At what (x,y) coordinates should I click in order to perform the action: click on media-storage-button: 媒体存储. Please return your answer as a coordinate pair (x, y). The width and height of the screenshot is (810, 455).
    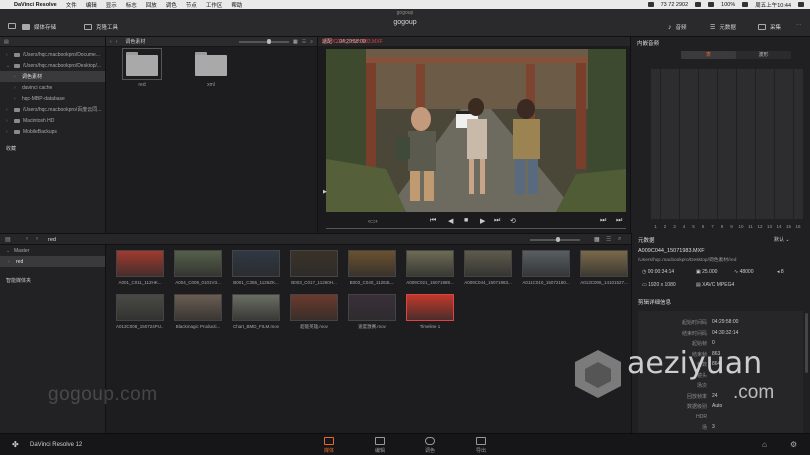
    Looking at the image, I should click on (39, 27).